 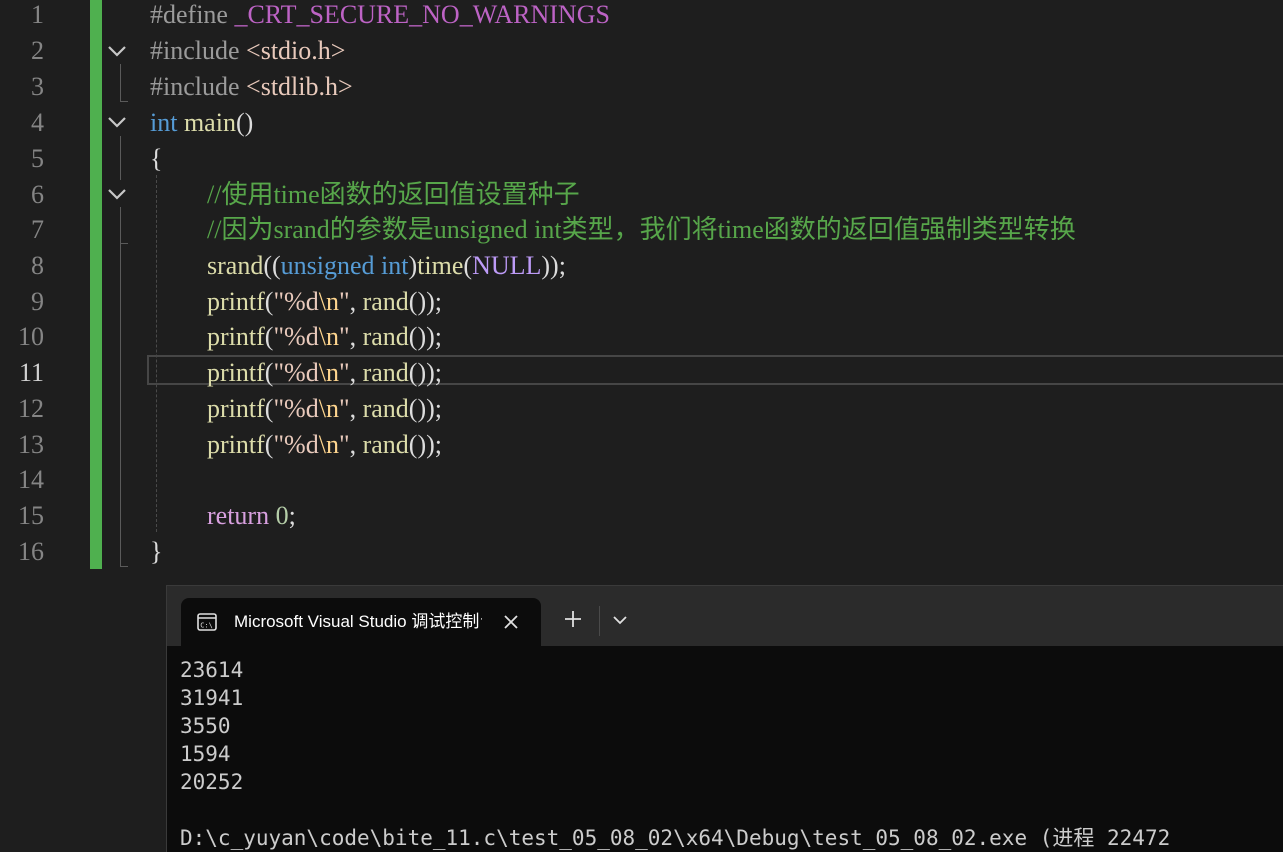 What do you see at coordinates (272, 265) in the screenshot?
I see `punctuation: ((` at bounding box center [272, 265].